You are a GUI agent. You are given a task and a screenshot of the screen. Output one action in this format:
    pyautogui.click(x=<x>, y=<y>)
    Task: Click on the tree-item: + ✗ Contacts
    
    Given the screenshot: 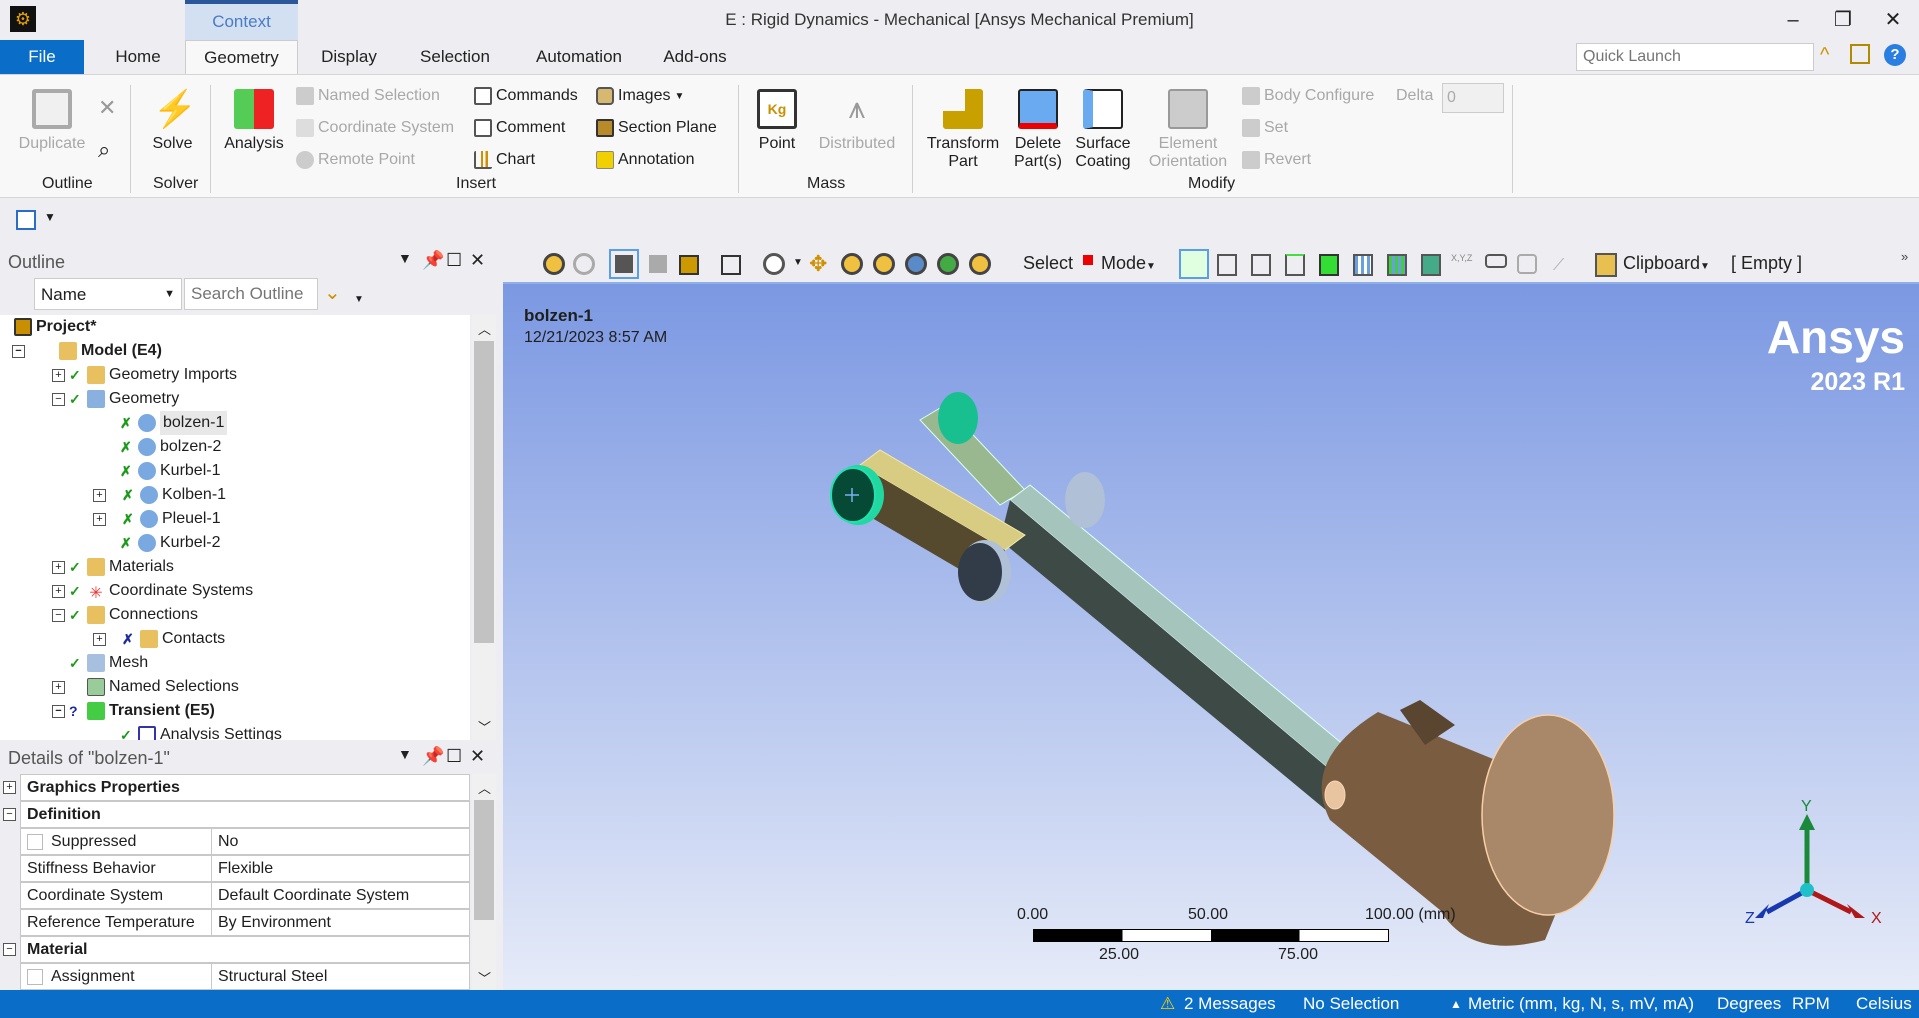 What is the action you would take?
    pyautogui.click(x=159, y=639)
    